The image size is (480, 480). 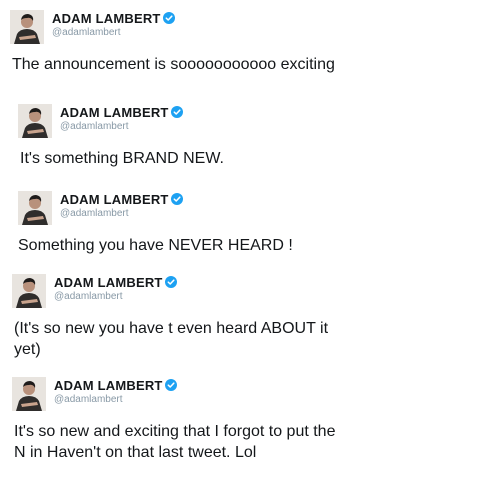 I want to click on display-name-text: ADAM LAMBERT, so click(x=108, y=385).